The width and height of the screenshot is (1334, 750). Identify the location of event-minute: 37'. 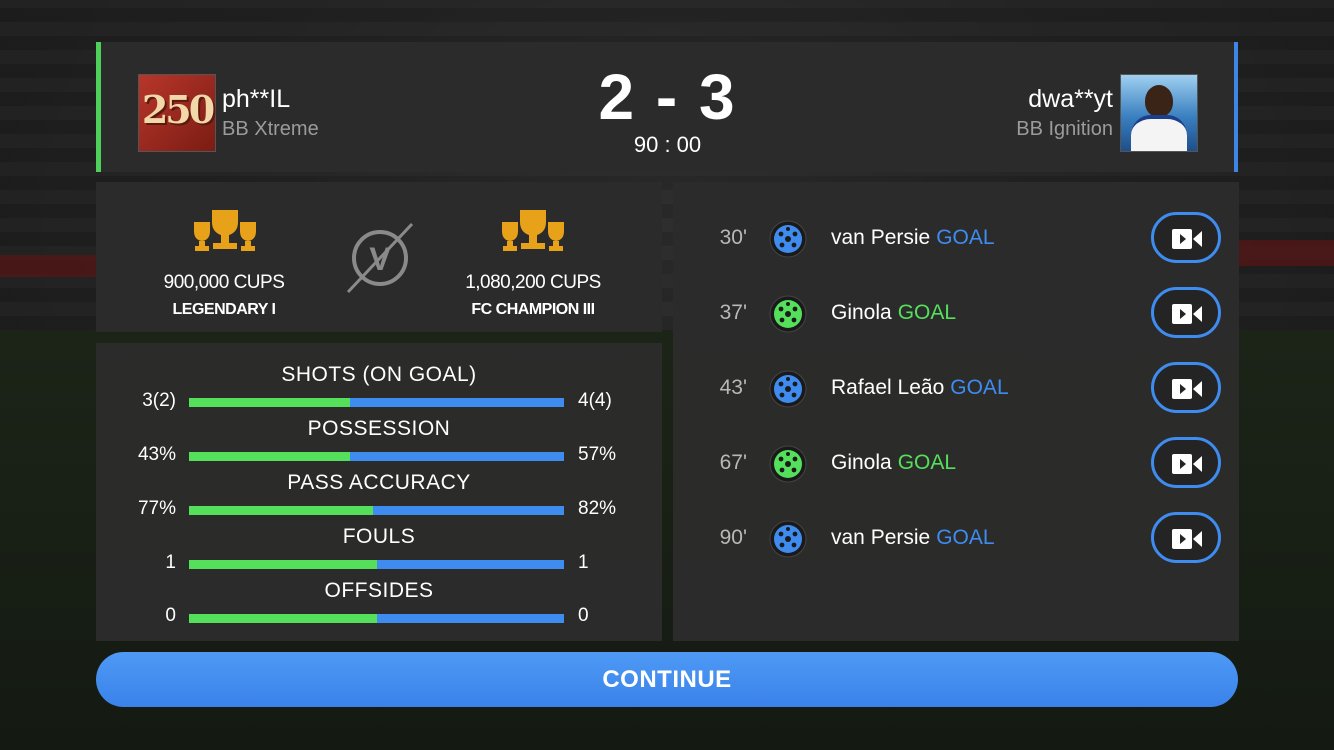
(733, 312).